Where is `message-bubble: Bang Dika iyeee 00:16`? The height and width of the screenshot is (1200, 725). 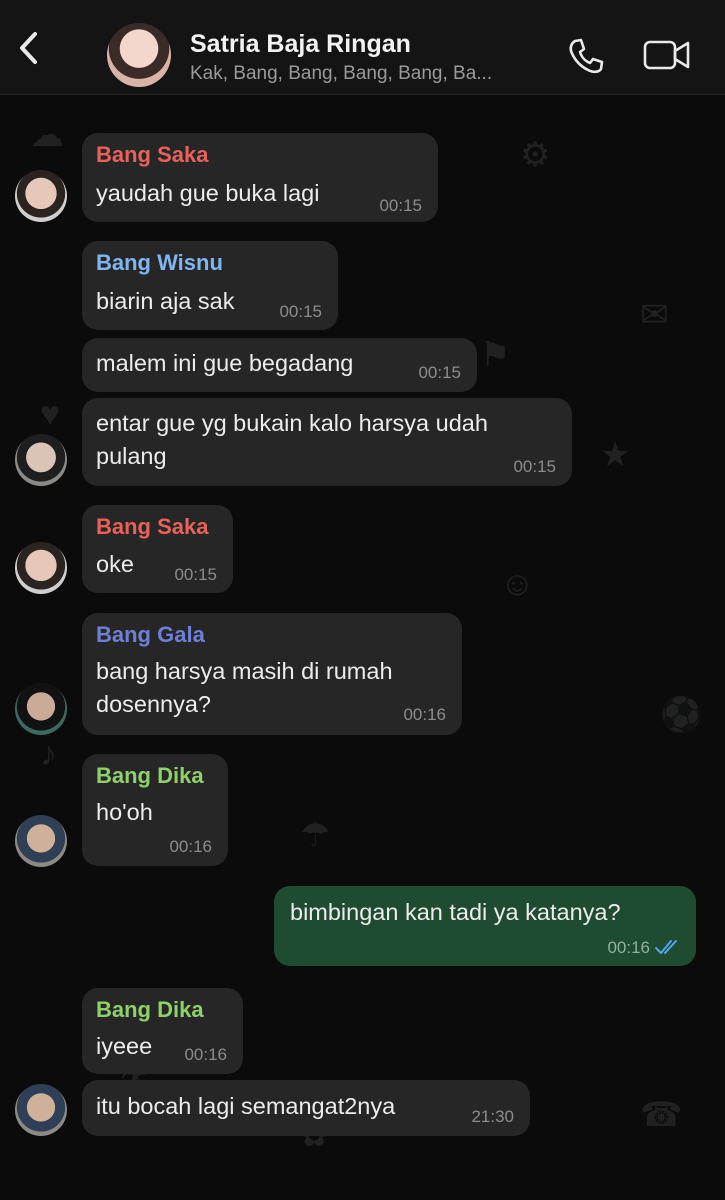 message-bubble: Bang Dika iyeee 00:16 is located at coordinates (162, 1031).